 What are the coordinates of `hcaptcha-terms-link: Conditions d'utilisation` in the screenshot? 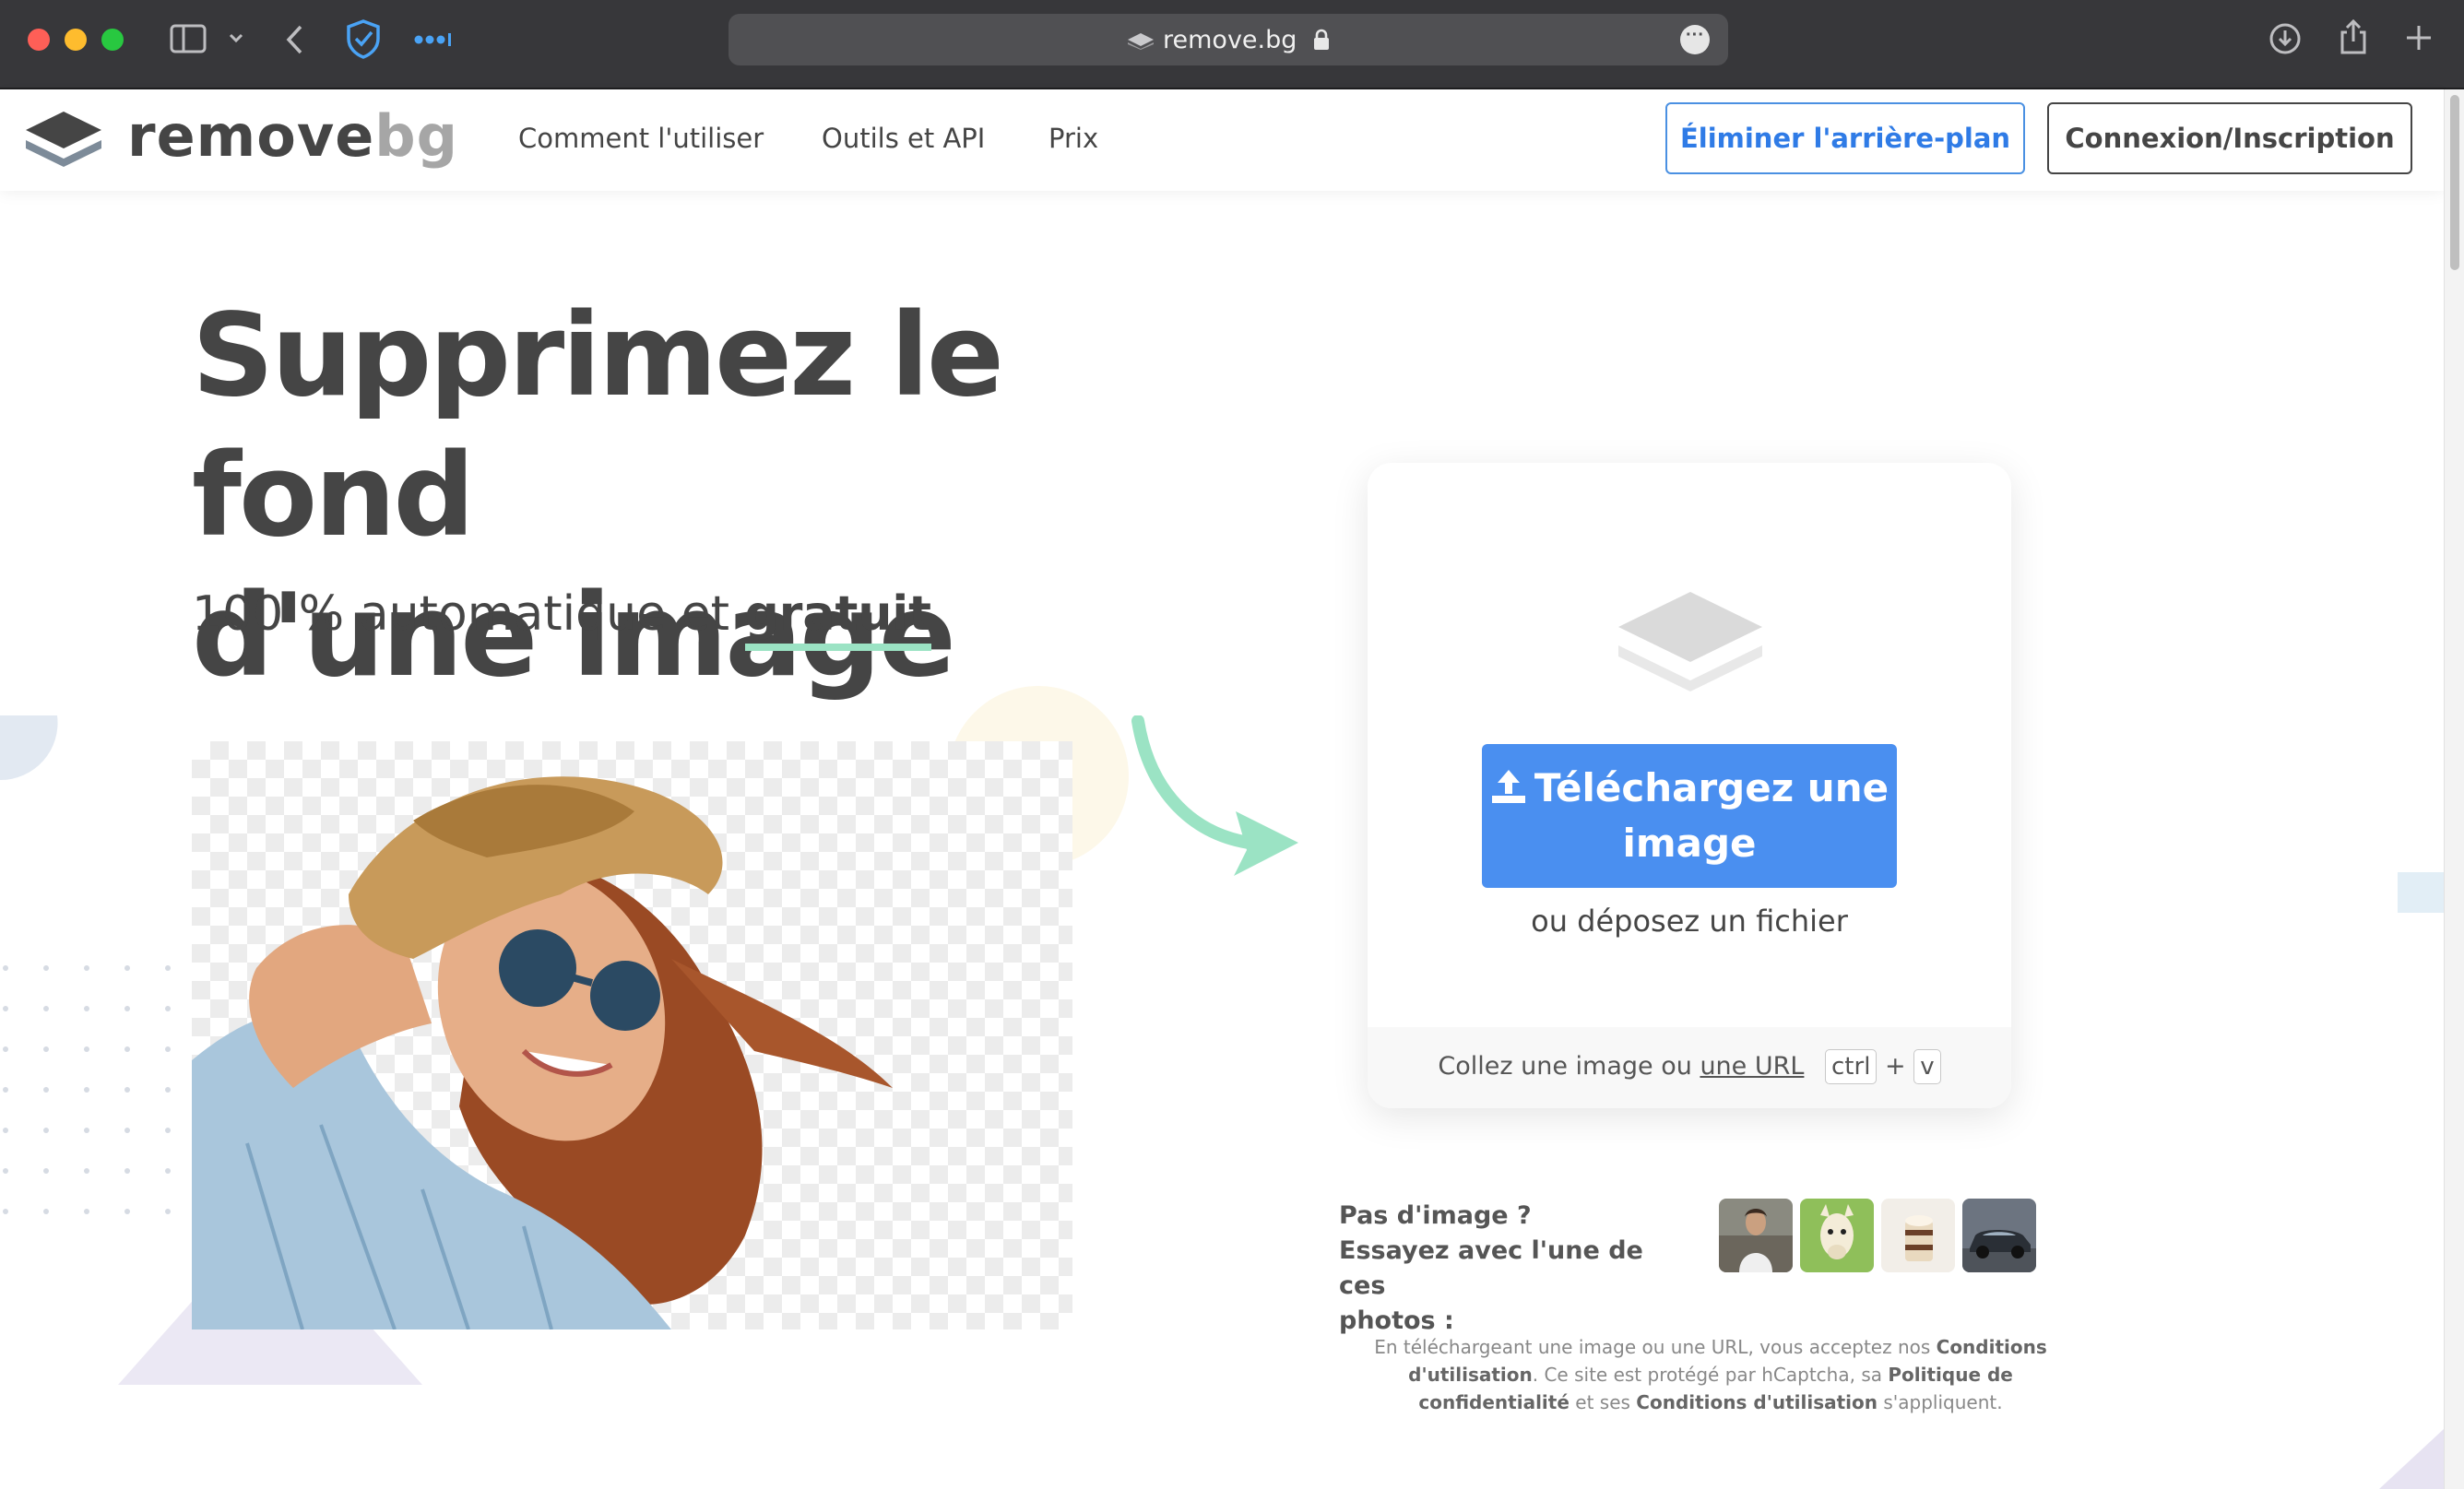 It's located at (1757, 1402).